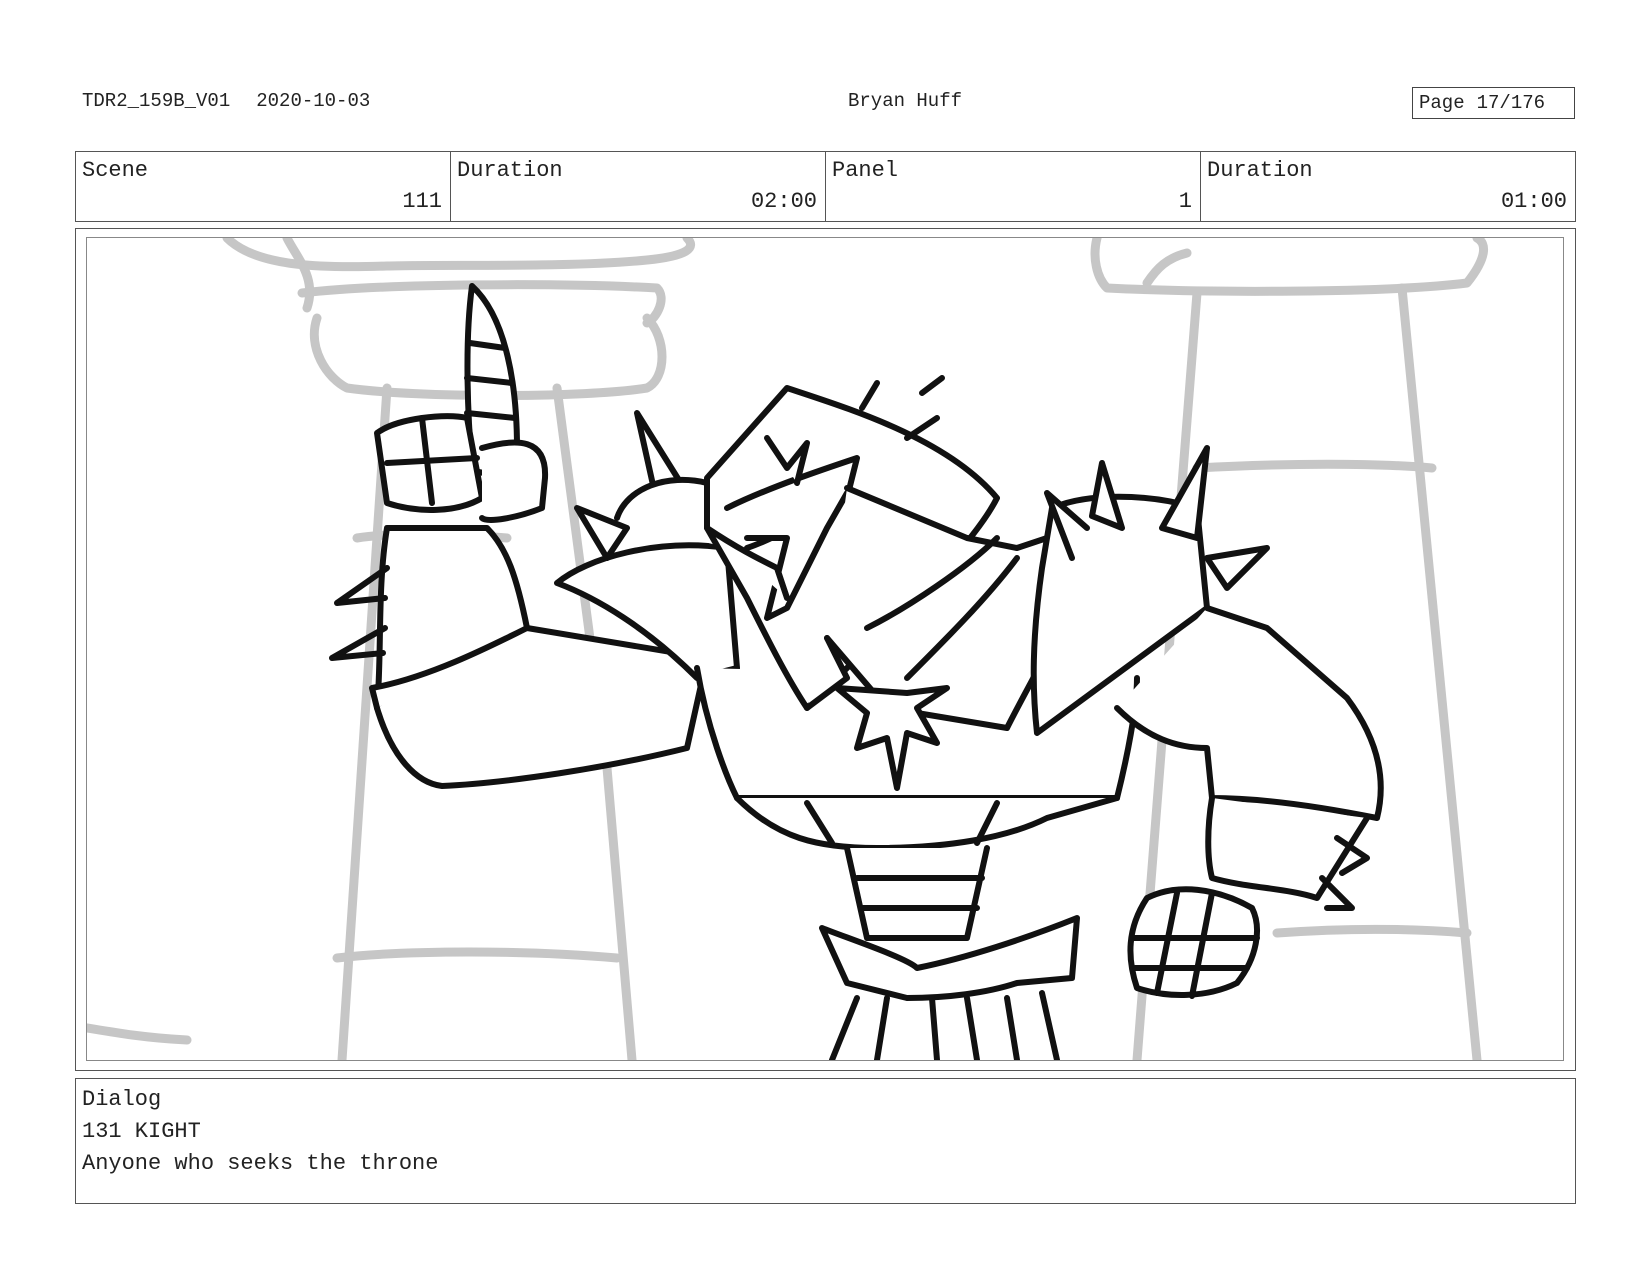  Describe the element at coordinates (638, 186) in the screenshot. I see `scene-duration-cell: Duration 02:00` at that location.